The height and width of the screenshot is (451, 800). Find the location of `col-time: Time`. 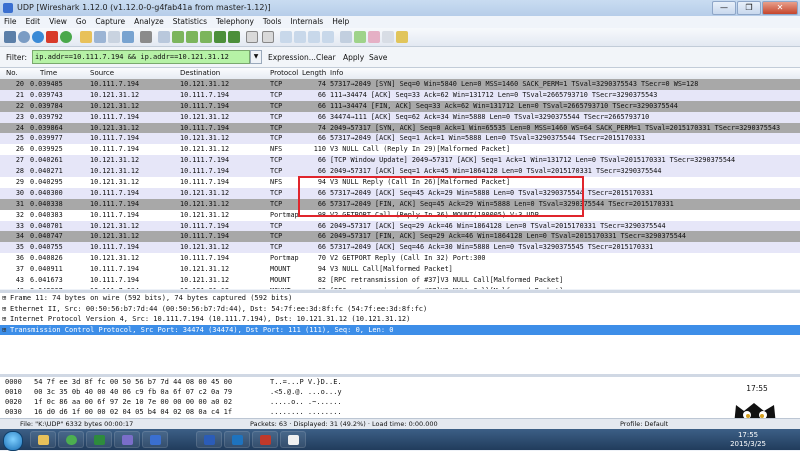

col-time: Time is located at coordinates (48, 73).